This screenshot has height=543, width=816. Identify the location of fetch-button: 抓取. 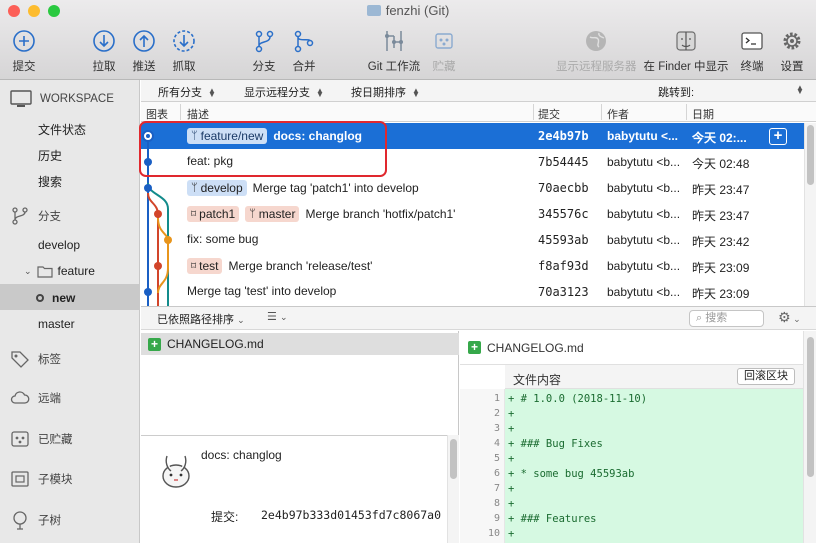
(184, 51).